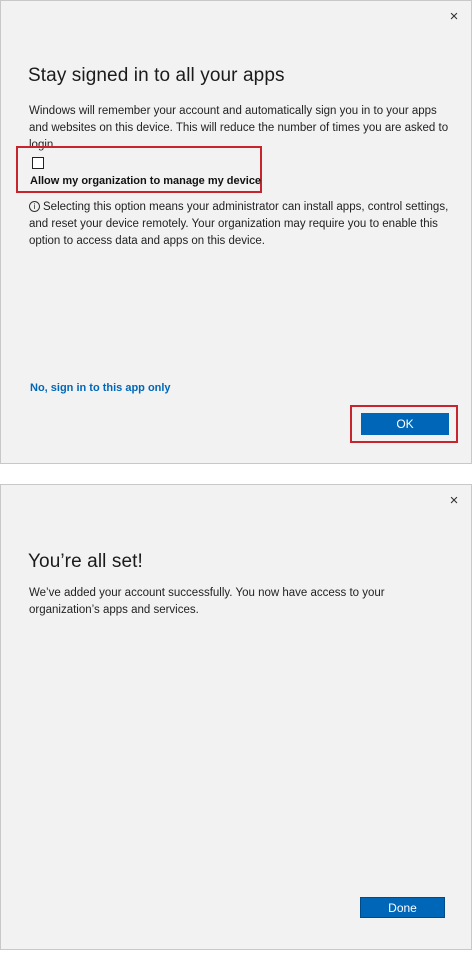 The width and height of the screenshot is (474, 953). I want to click on dialog-title: You’re all set!, so click(85, 561).